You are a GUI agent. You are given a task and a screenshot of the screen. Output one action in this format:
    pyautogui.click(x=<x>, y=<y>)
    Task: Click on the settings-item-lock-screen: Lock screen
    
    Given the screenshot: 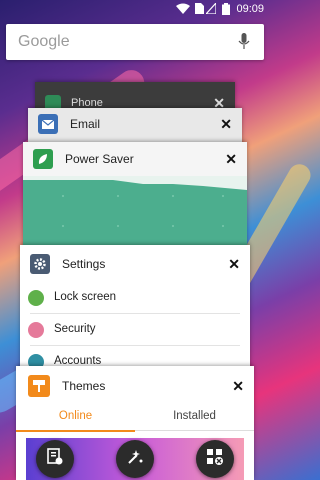 What is the action you would take?
    pyautogui.click(x=135, y=298)
    